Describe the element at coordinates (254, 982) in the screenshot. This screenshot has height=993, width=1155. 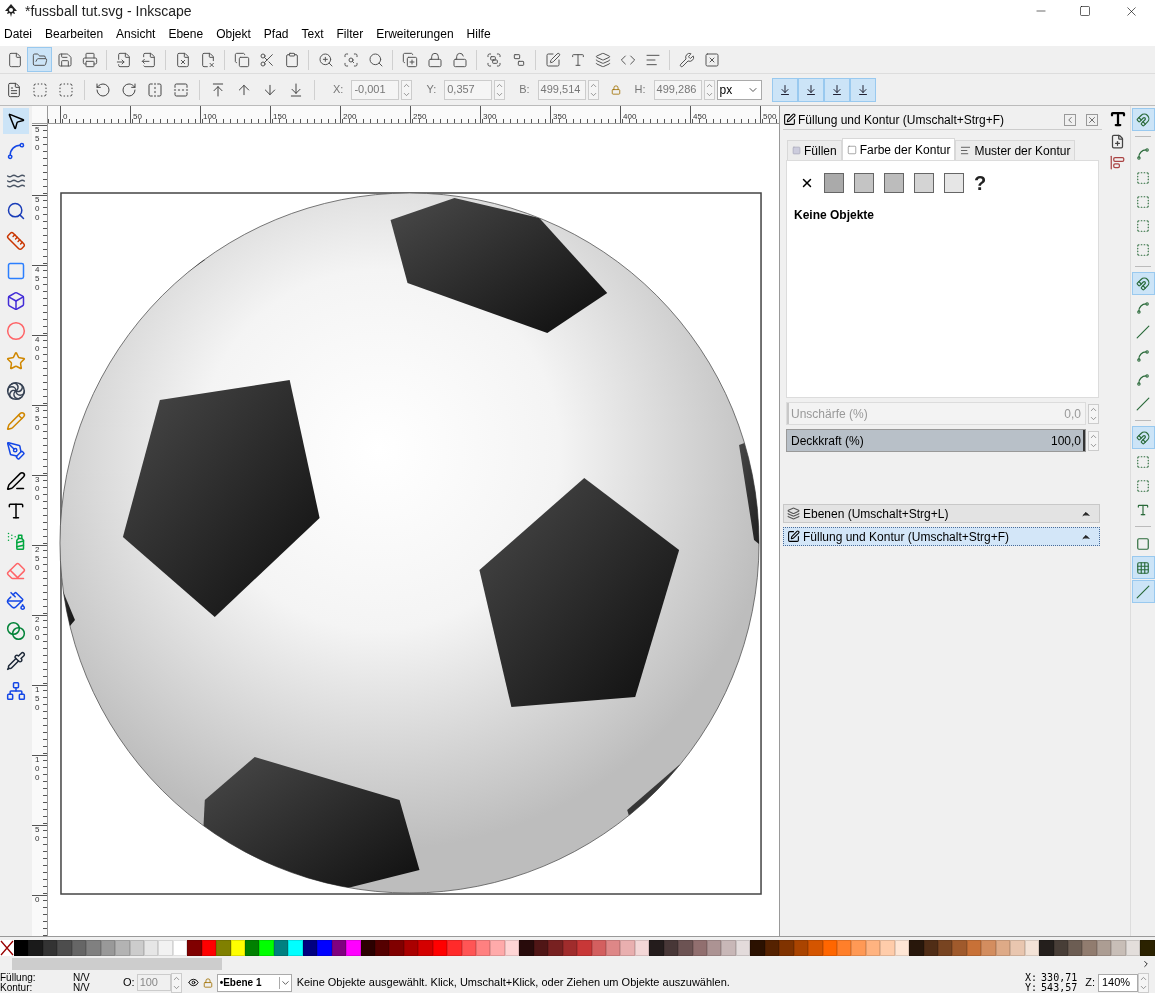
I see `layer-dropdown: •Ebene 1` at that location.